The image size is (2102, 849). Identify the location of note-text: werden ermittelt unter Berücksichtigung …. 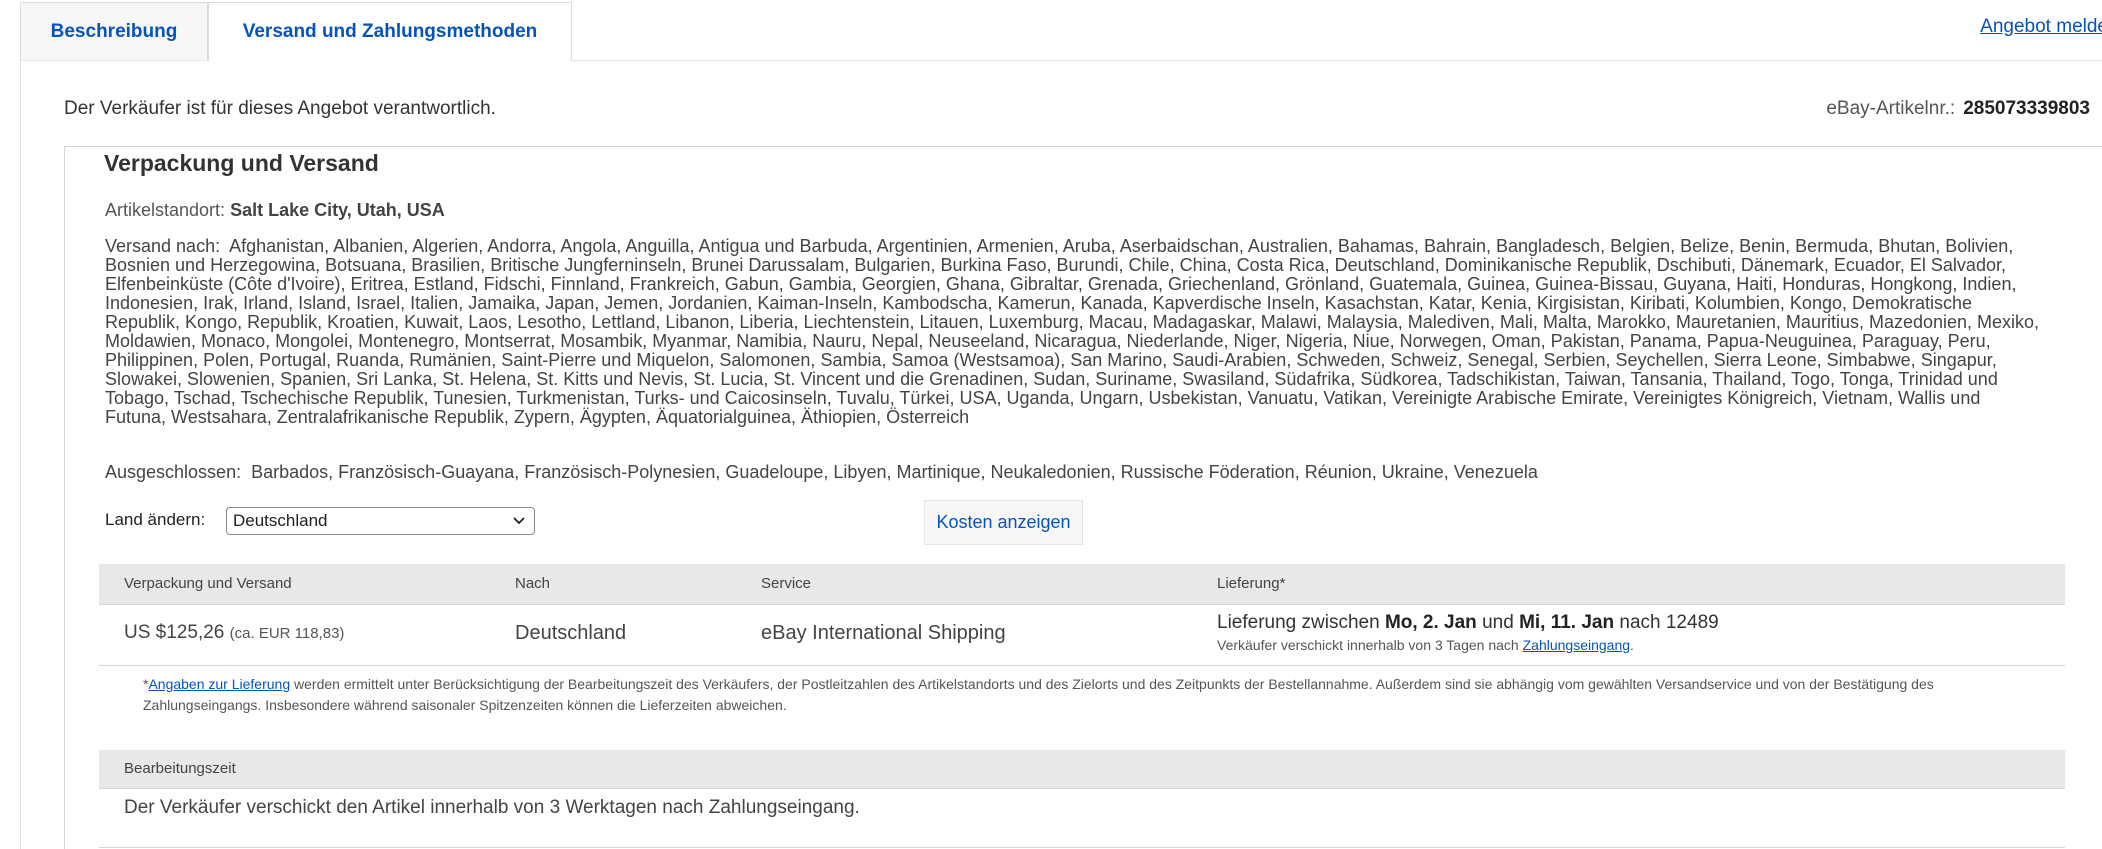
(1038, 694).